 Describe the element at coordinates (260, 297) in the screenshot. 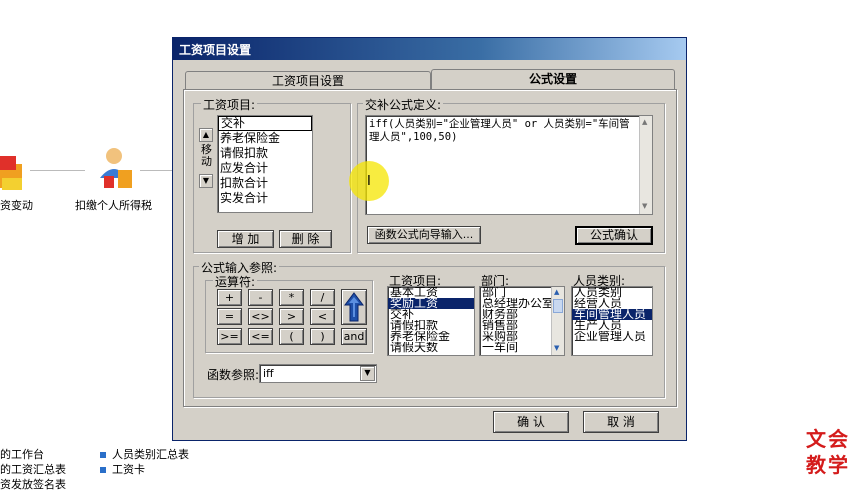

I see `operator-minus-button: -` at that location.